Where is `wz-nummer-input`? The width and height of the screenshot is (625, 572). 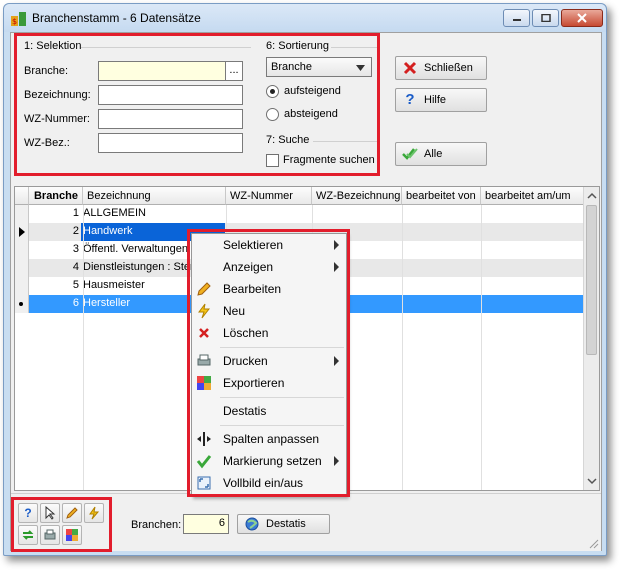 wz-nummer-input is located at coordinates (170, 119).